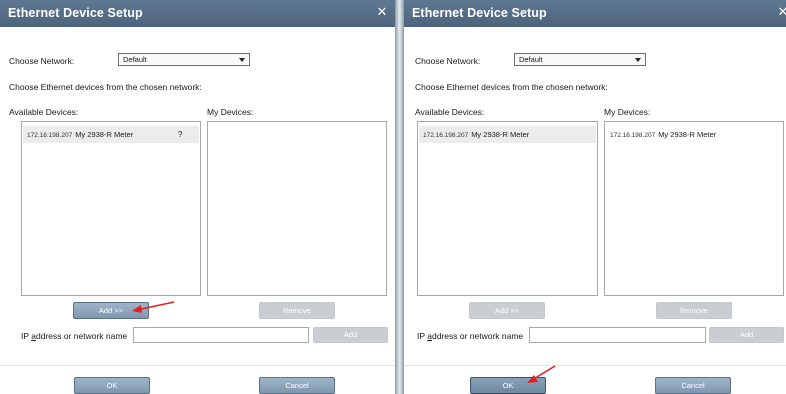  I want to click on available-devices-list: 172.16.198.207 My 2938-R Meter ?, so click(111, 208).